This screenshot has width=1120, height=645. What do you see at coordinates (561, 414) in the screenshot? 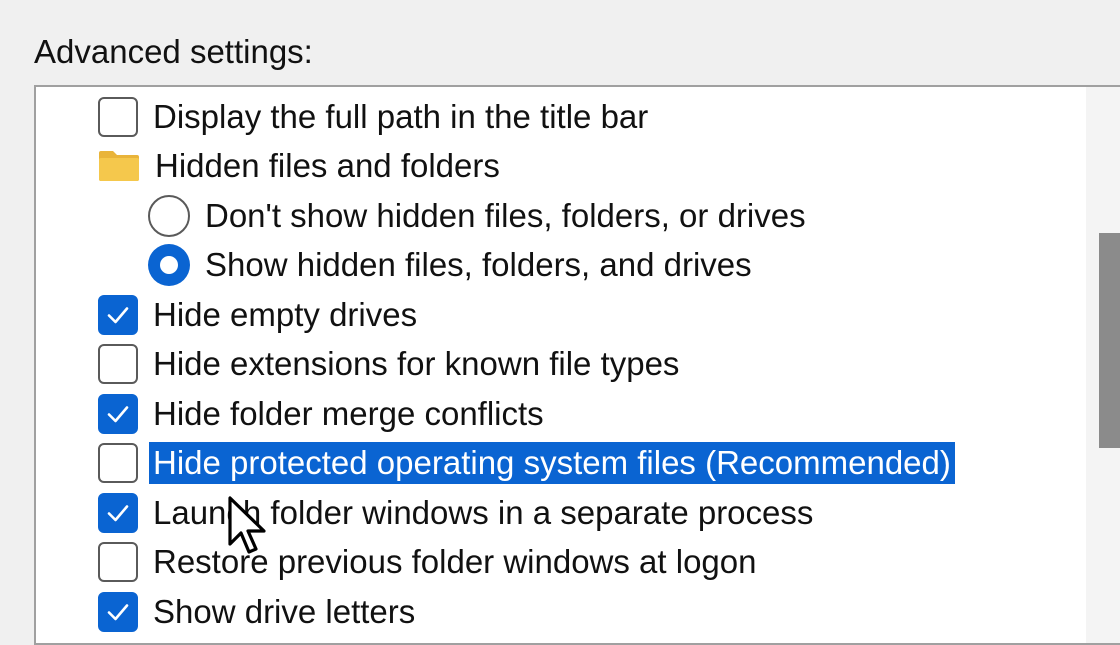
I see `setting-row-hide-folder-merge-conflicts: Hide folder merge conflicts` at bounding box center [561, 414].